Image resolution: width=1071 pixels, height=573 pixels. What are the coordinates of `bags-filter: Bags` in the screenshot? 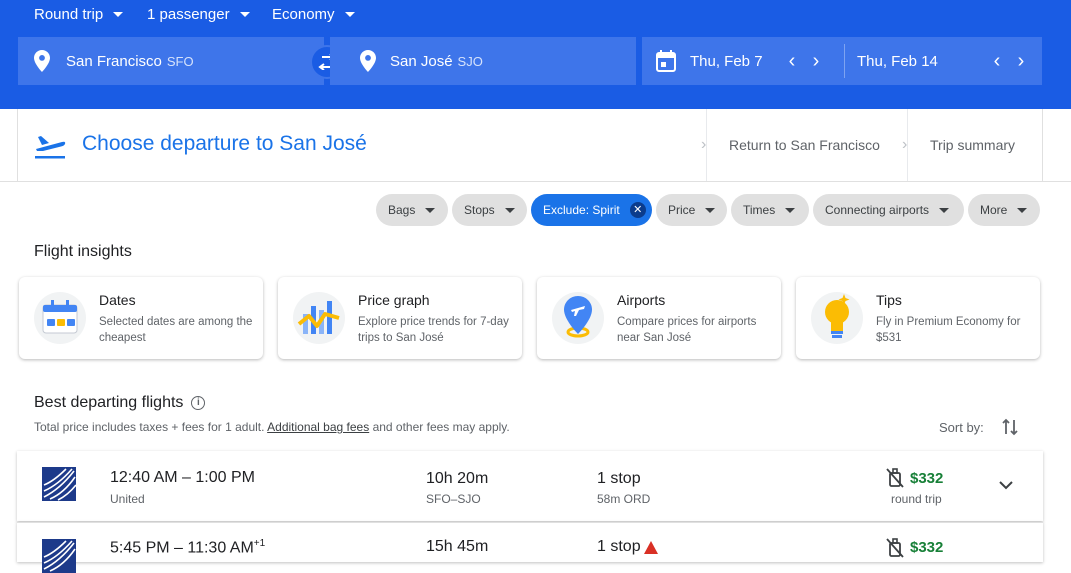 It's located at (412, 210).